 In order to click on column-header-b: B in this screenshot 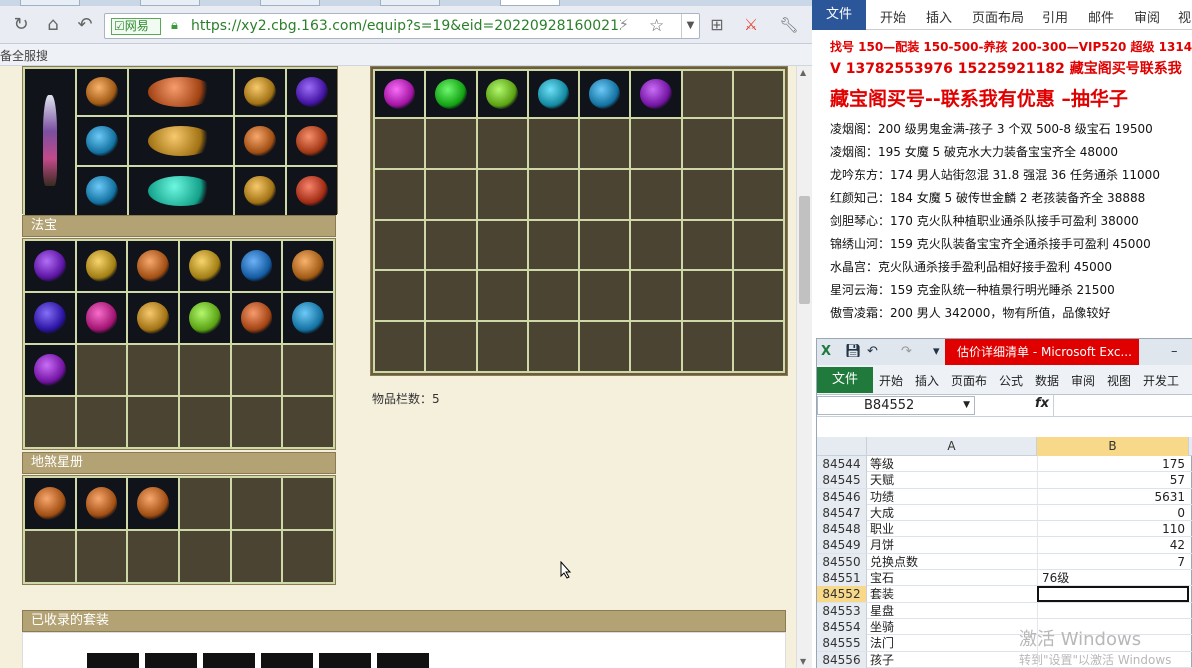, I will do `click(1113, 446)`.